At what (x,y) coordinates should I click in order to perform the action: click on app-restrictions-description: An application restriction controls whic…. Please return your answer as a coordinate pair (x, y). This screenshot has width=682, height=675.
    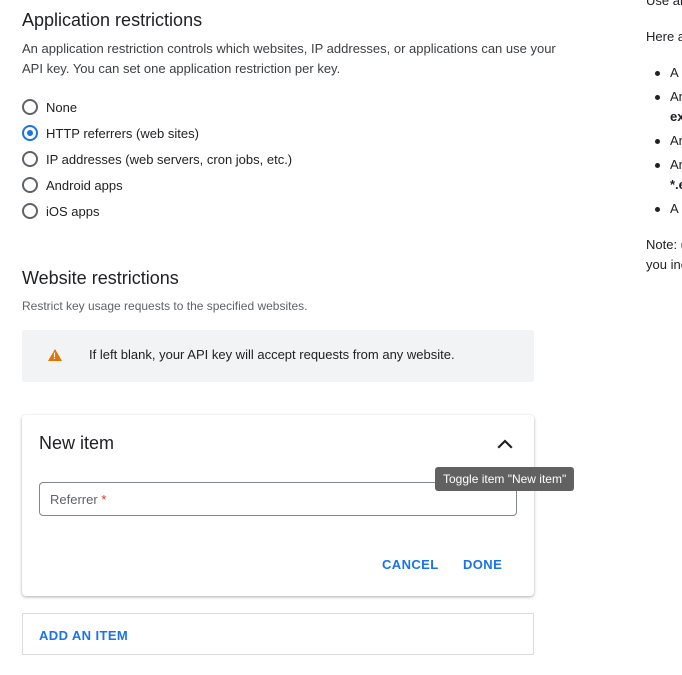
    Looking at the image, I should click on (302, 59).